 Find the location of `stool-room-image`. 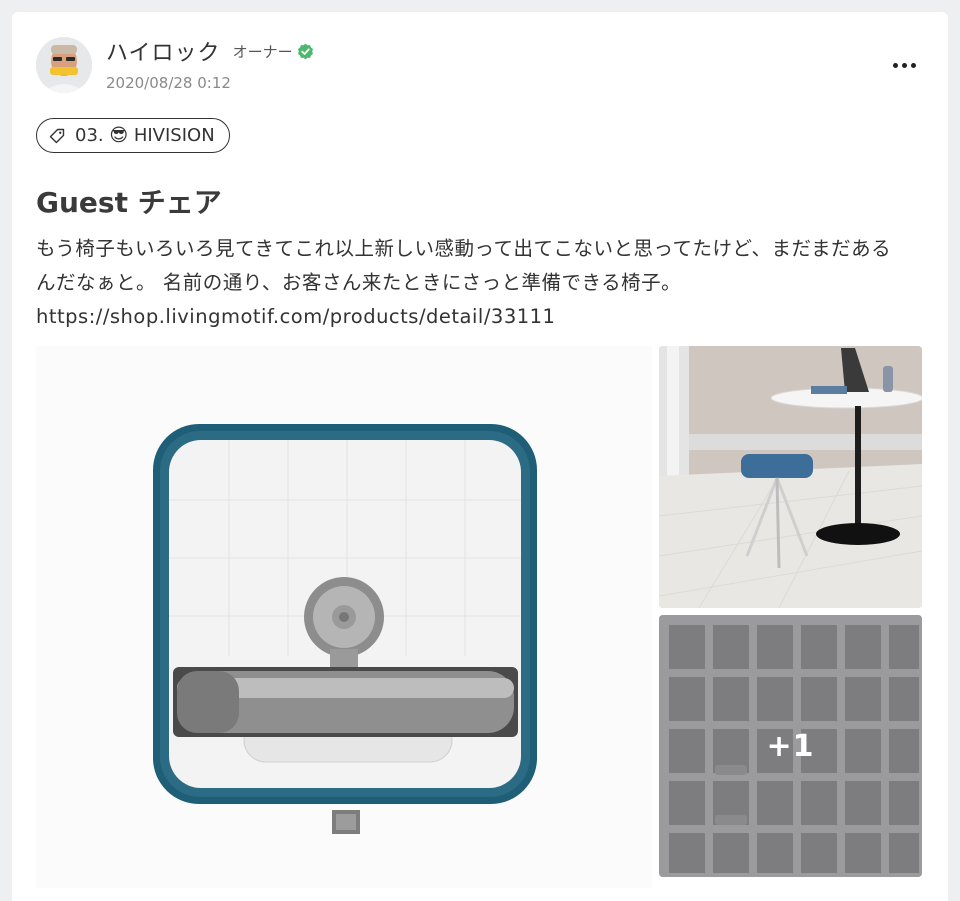

stool-room-image is located at coordinates (790, 477).